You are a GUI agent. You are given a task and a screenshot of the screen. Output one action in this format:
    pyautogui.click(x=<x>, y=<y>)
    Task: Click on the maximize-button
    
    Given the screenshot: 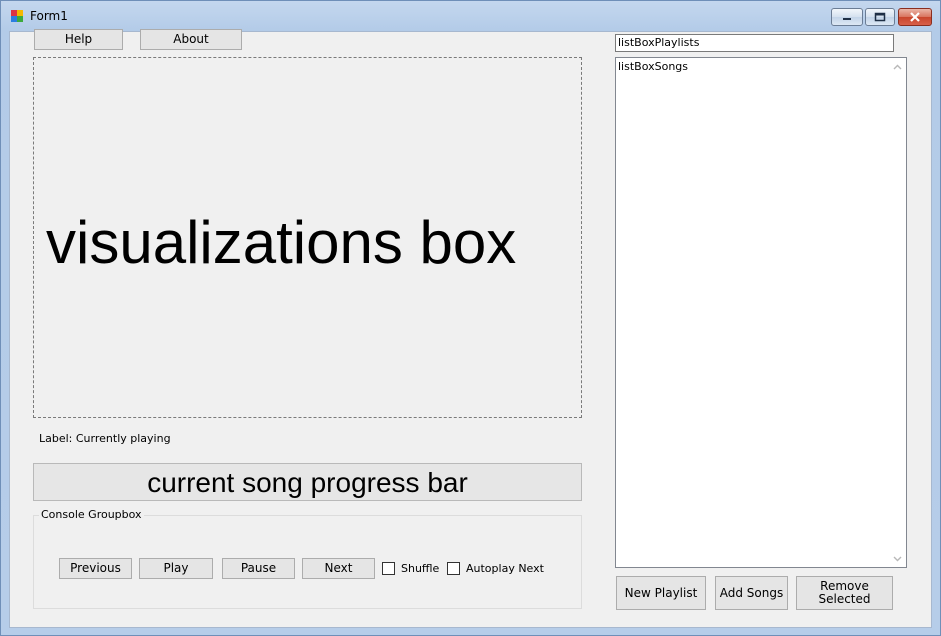 What is the action you would take?
    pyautogui.click(x=880, y=17)
    